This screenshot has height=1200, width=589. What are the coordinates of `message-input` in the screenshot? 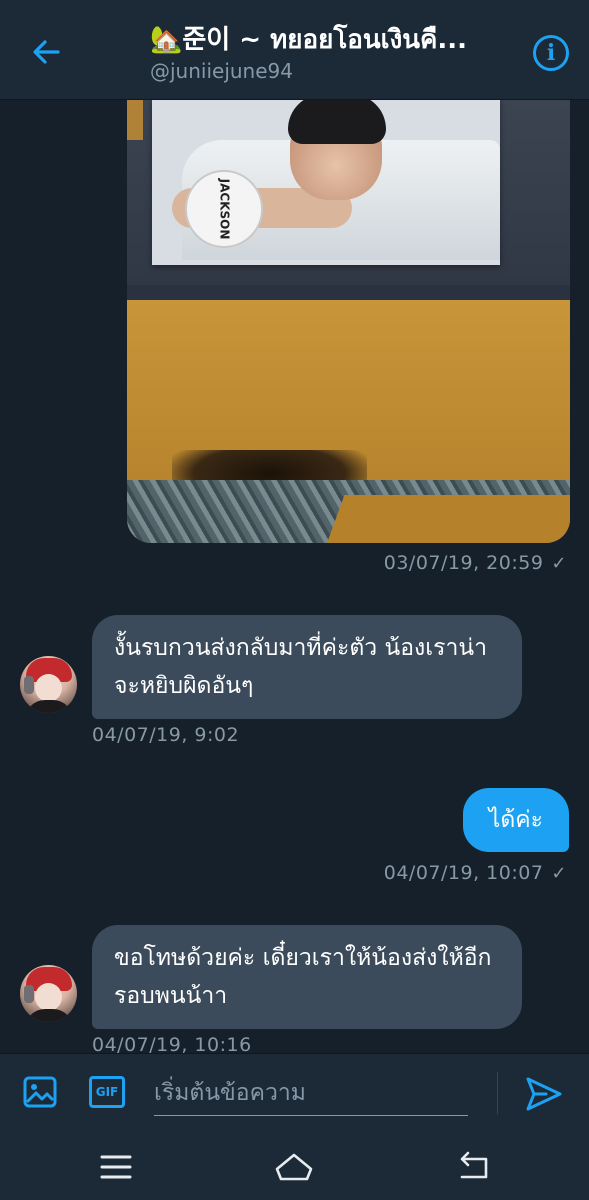 It's located at (311, 1093).